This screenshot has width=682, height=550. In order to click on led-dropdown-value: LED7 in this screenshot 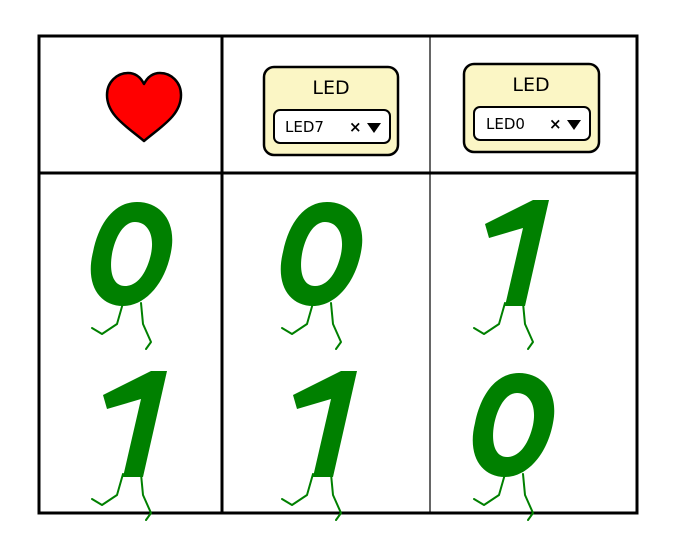, I will do `click(304, 127)`.